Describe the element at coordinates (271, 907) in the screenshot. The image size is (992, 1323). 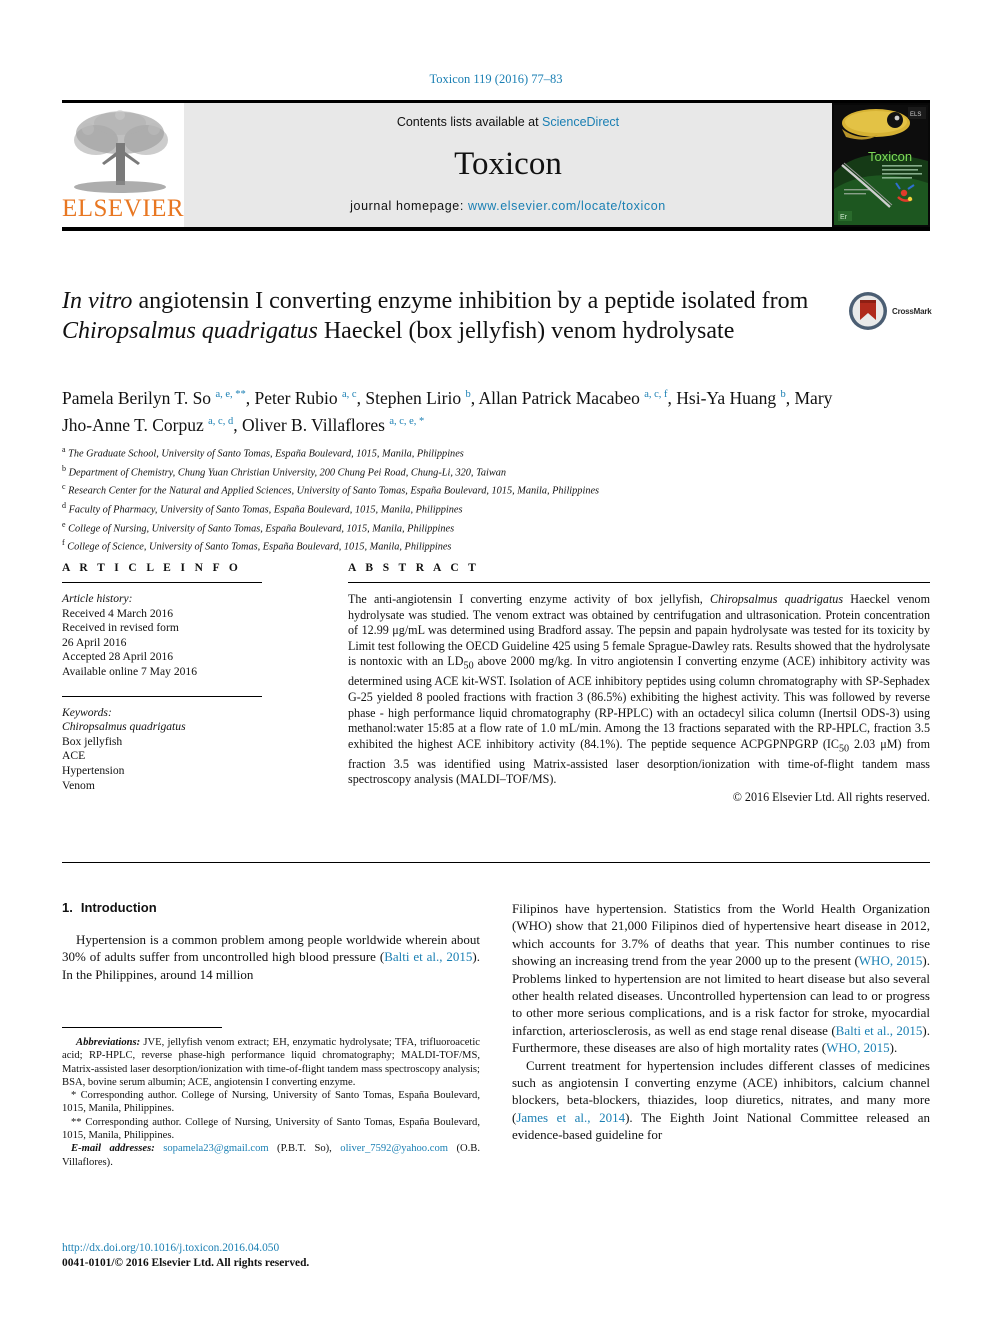
I see `introduction-heading: 1. Introduction` at that location.